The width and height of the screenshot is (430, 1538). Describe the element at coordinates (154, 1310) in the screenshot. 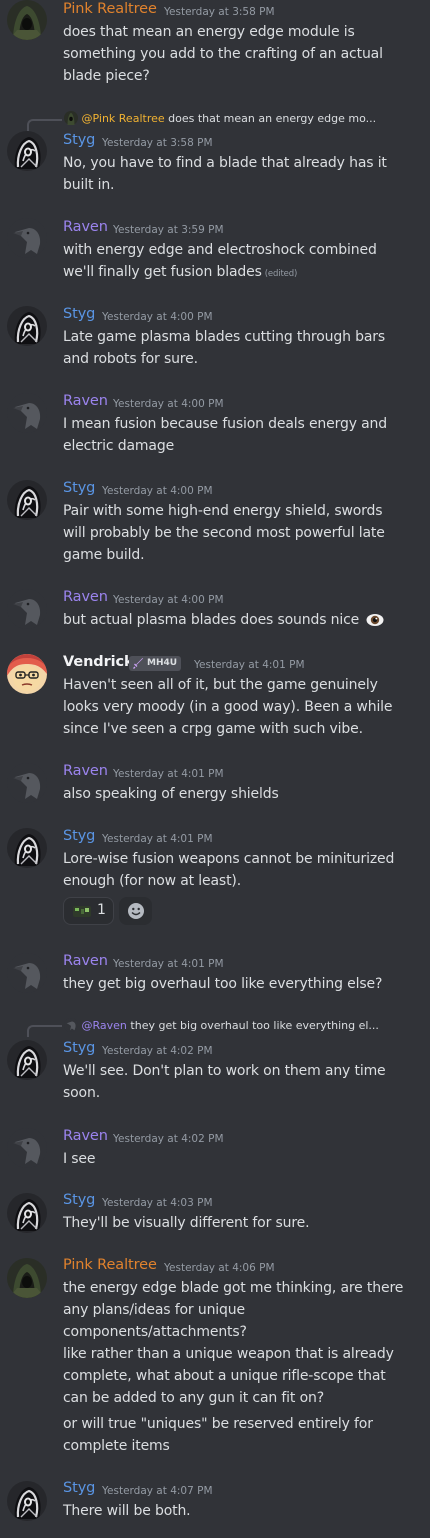

I see `message-line: any plans/ideas for unique` at that location.